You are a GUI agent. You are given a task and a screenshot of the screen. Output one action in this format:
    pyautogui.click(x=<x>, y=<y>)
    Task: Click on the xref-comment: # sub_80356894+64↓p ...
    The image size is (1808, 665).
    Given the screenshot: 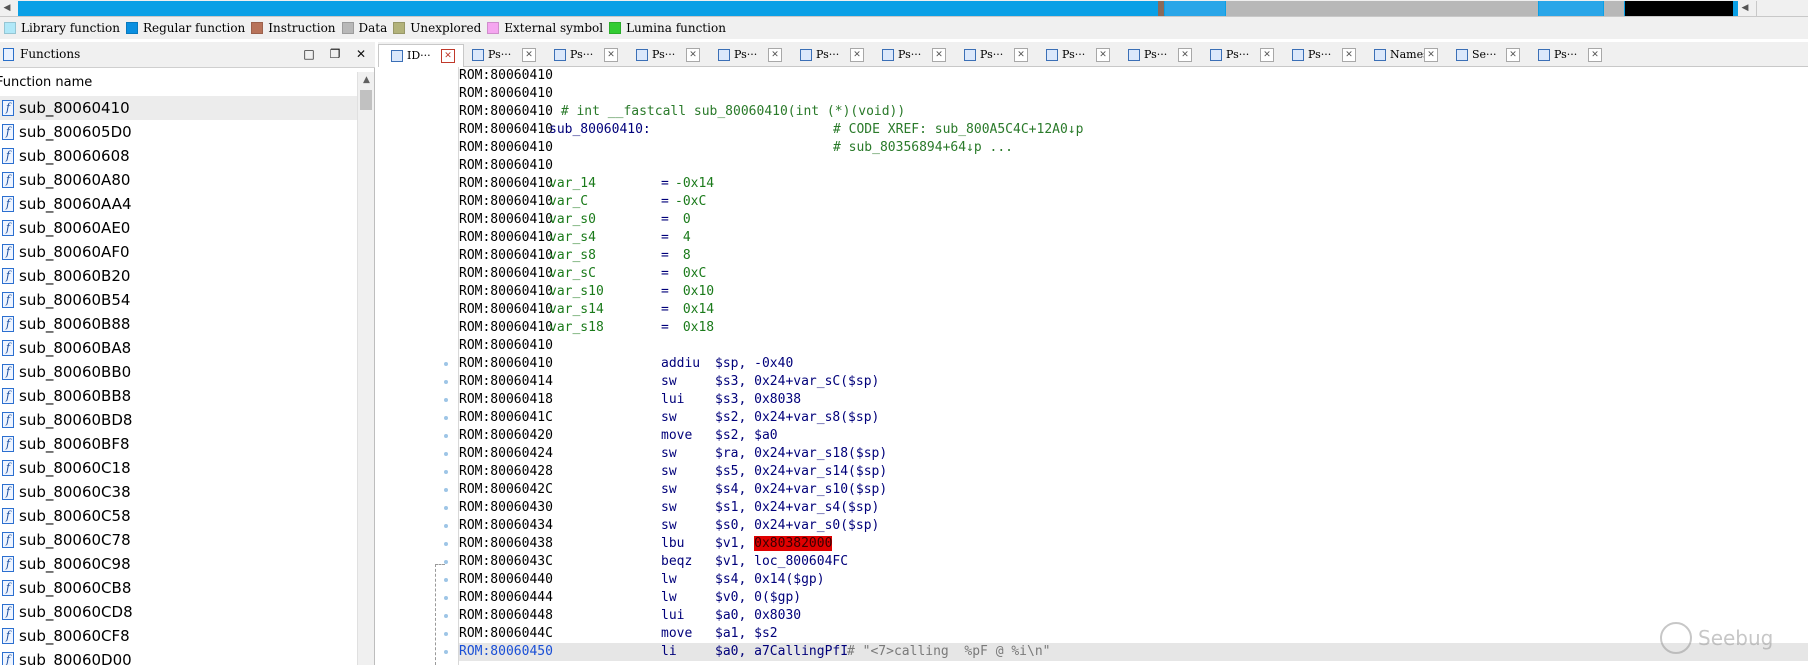 What is the action you would take?
    pyautogui.click(x=923, y=148)
    